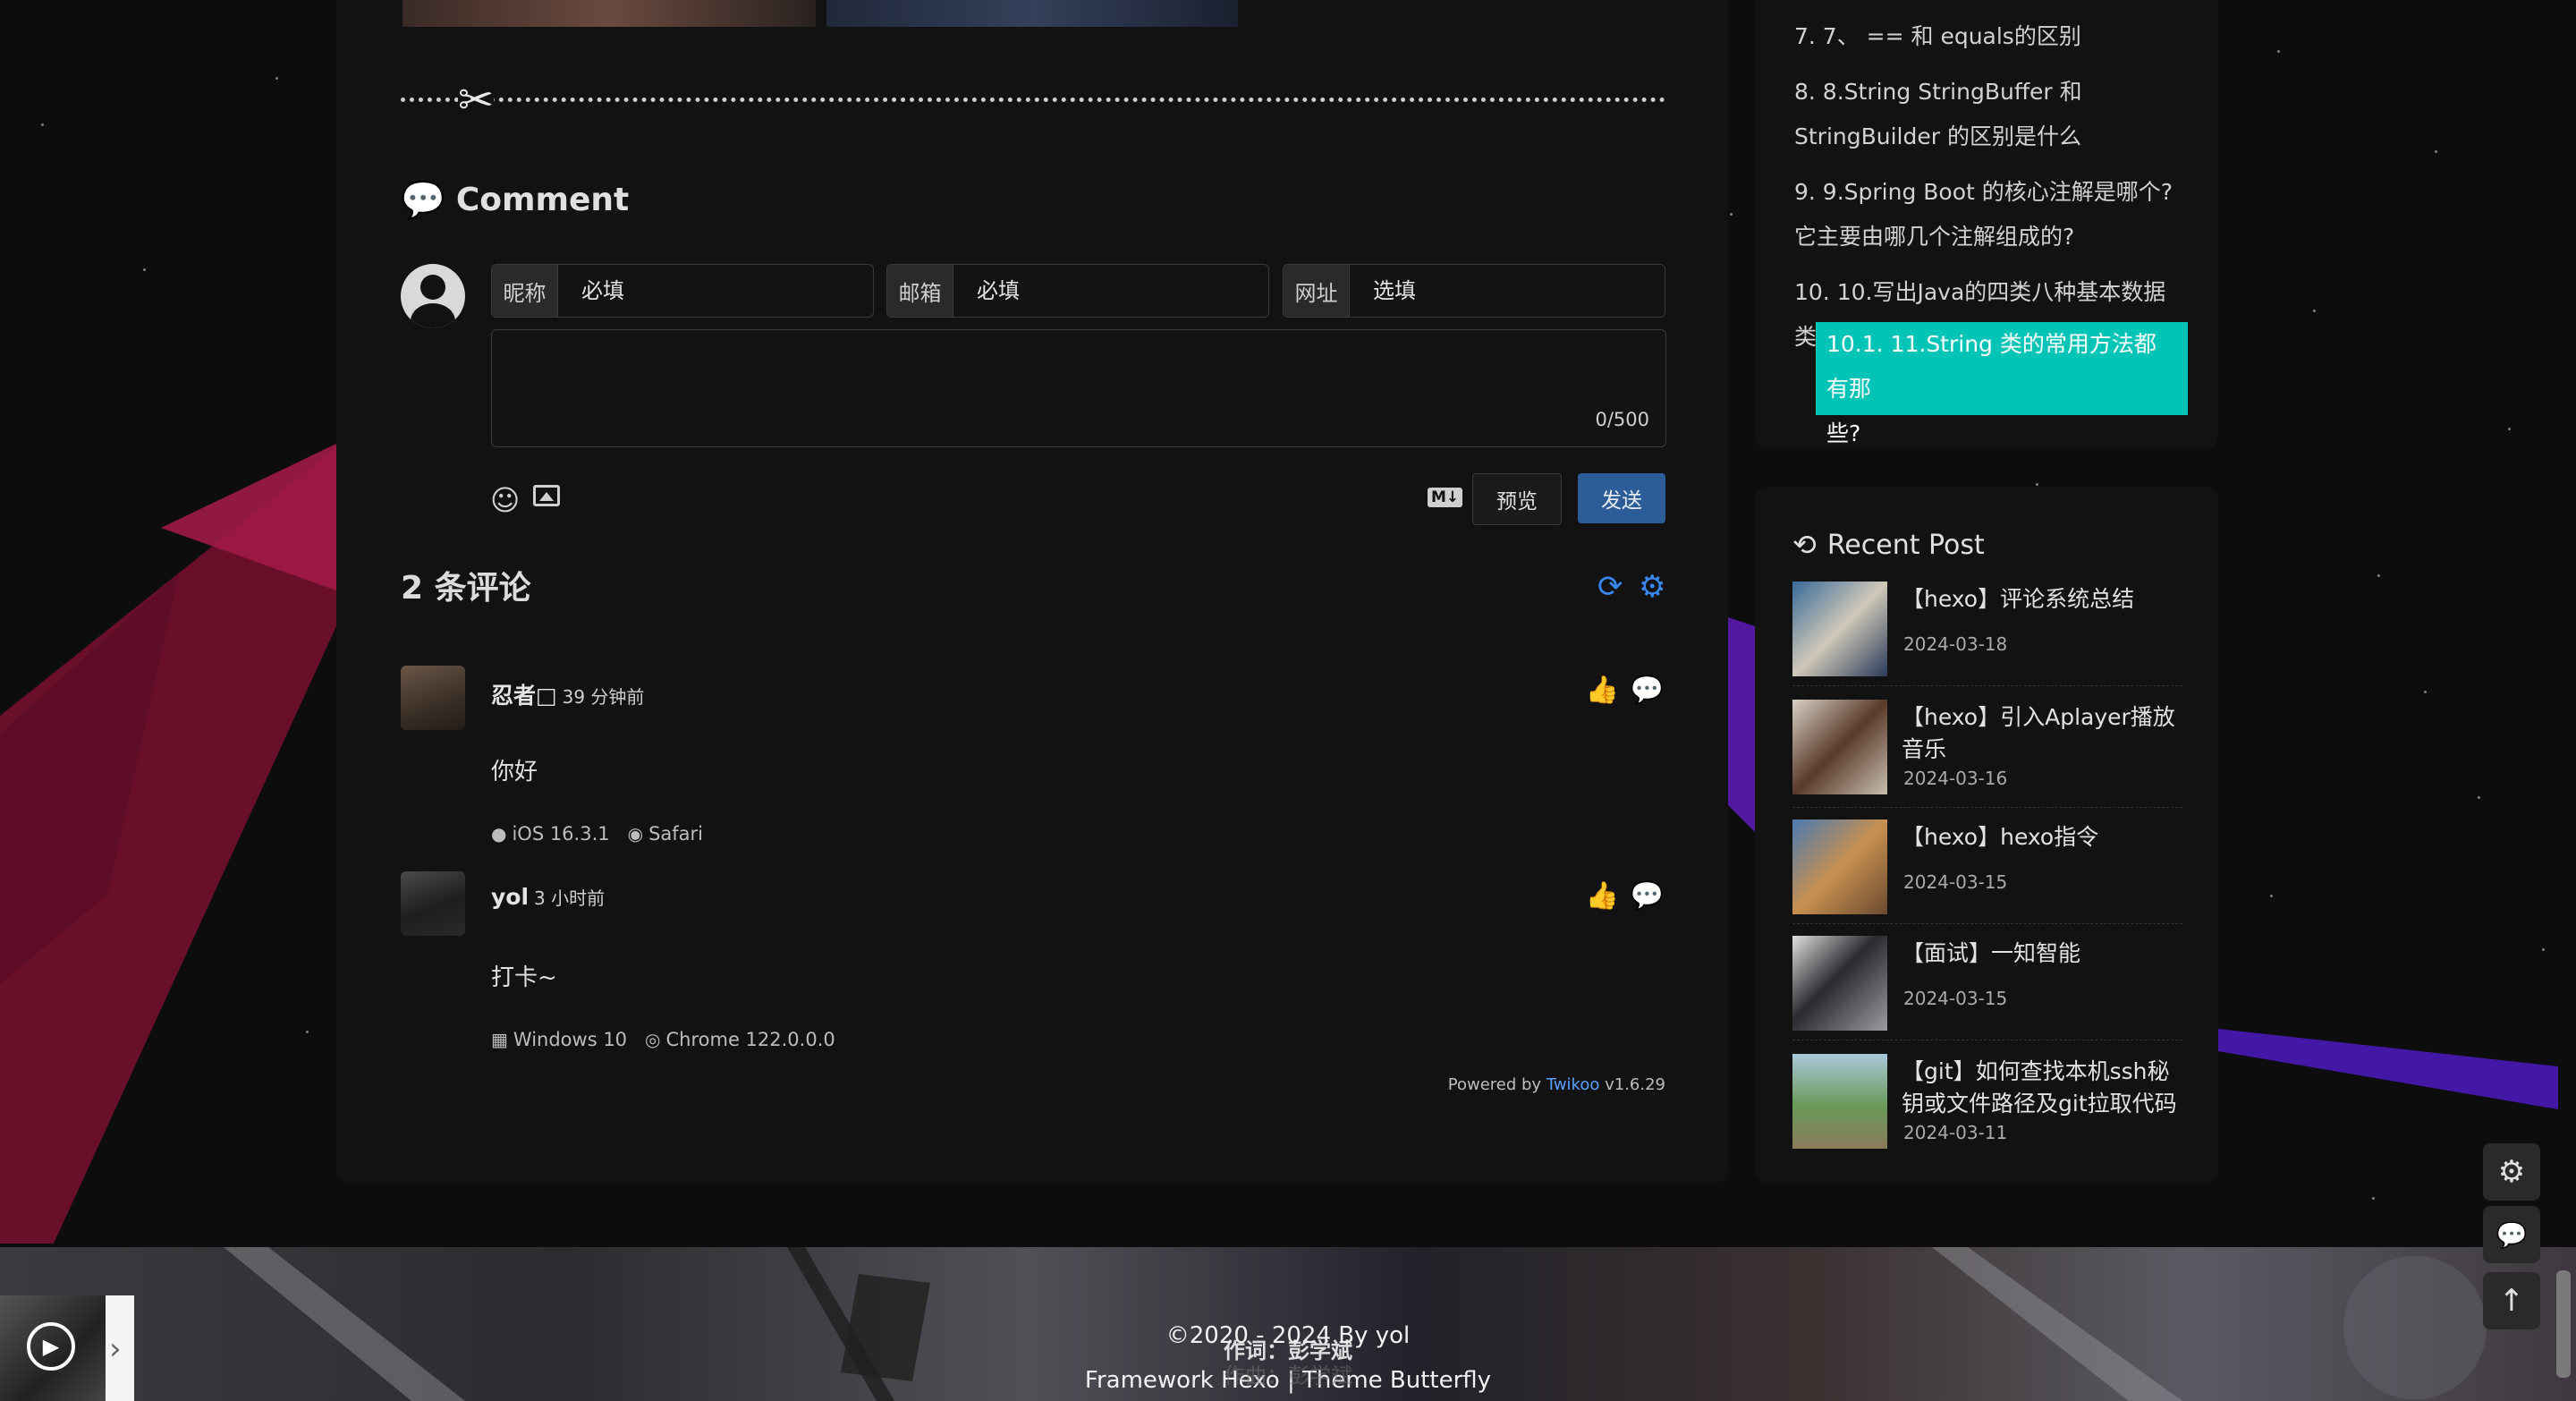 This screenshot has height=1401, width=2576. Describe the element at coordinates (542, 200) in the screenshot. I see `comment-title: Comment` at that location.